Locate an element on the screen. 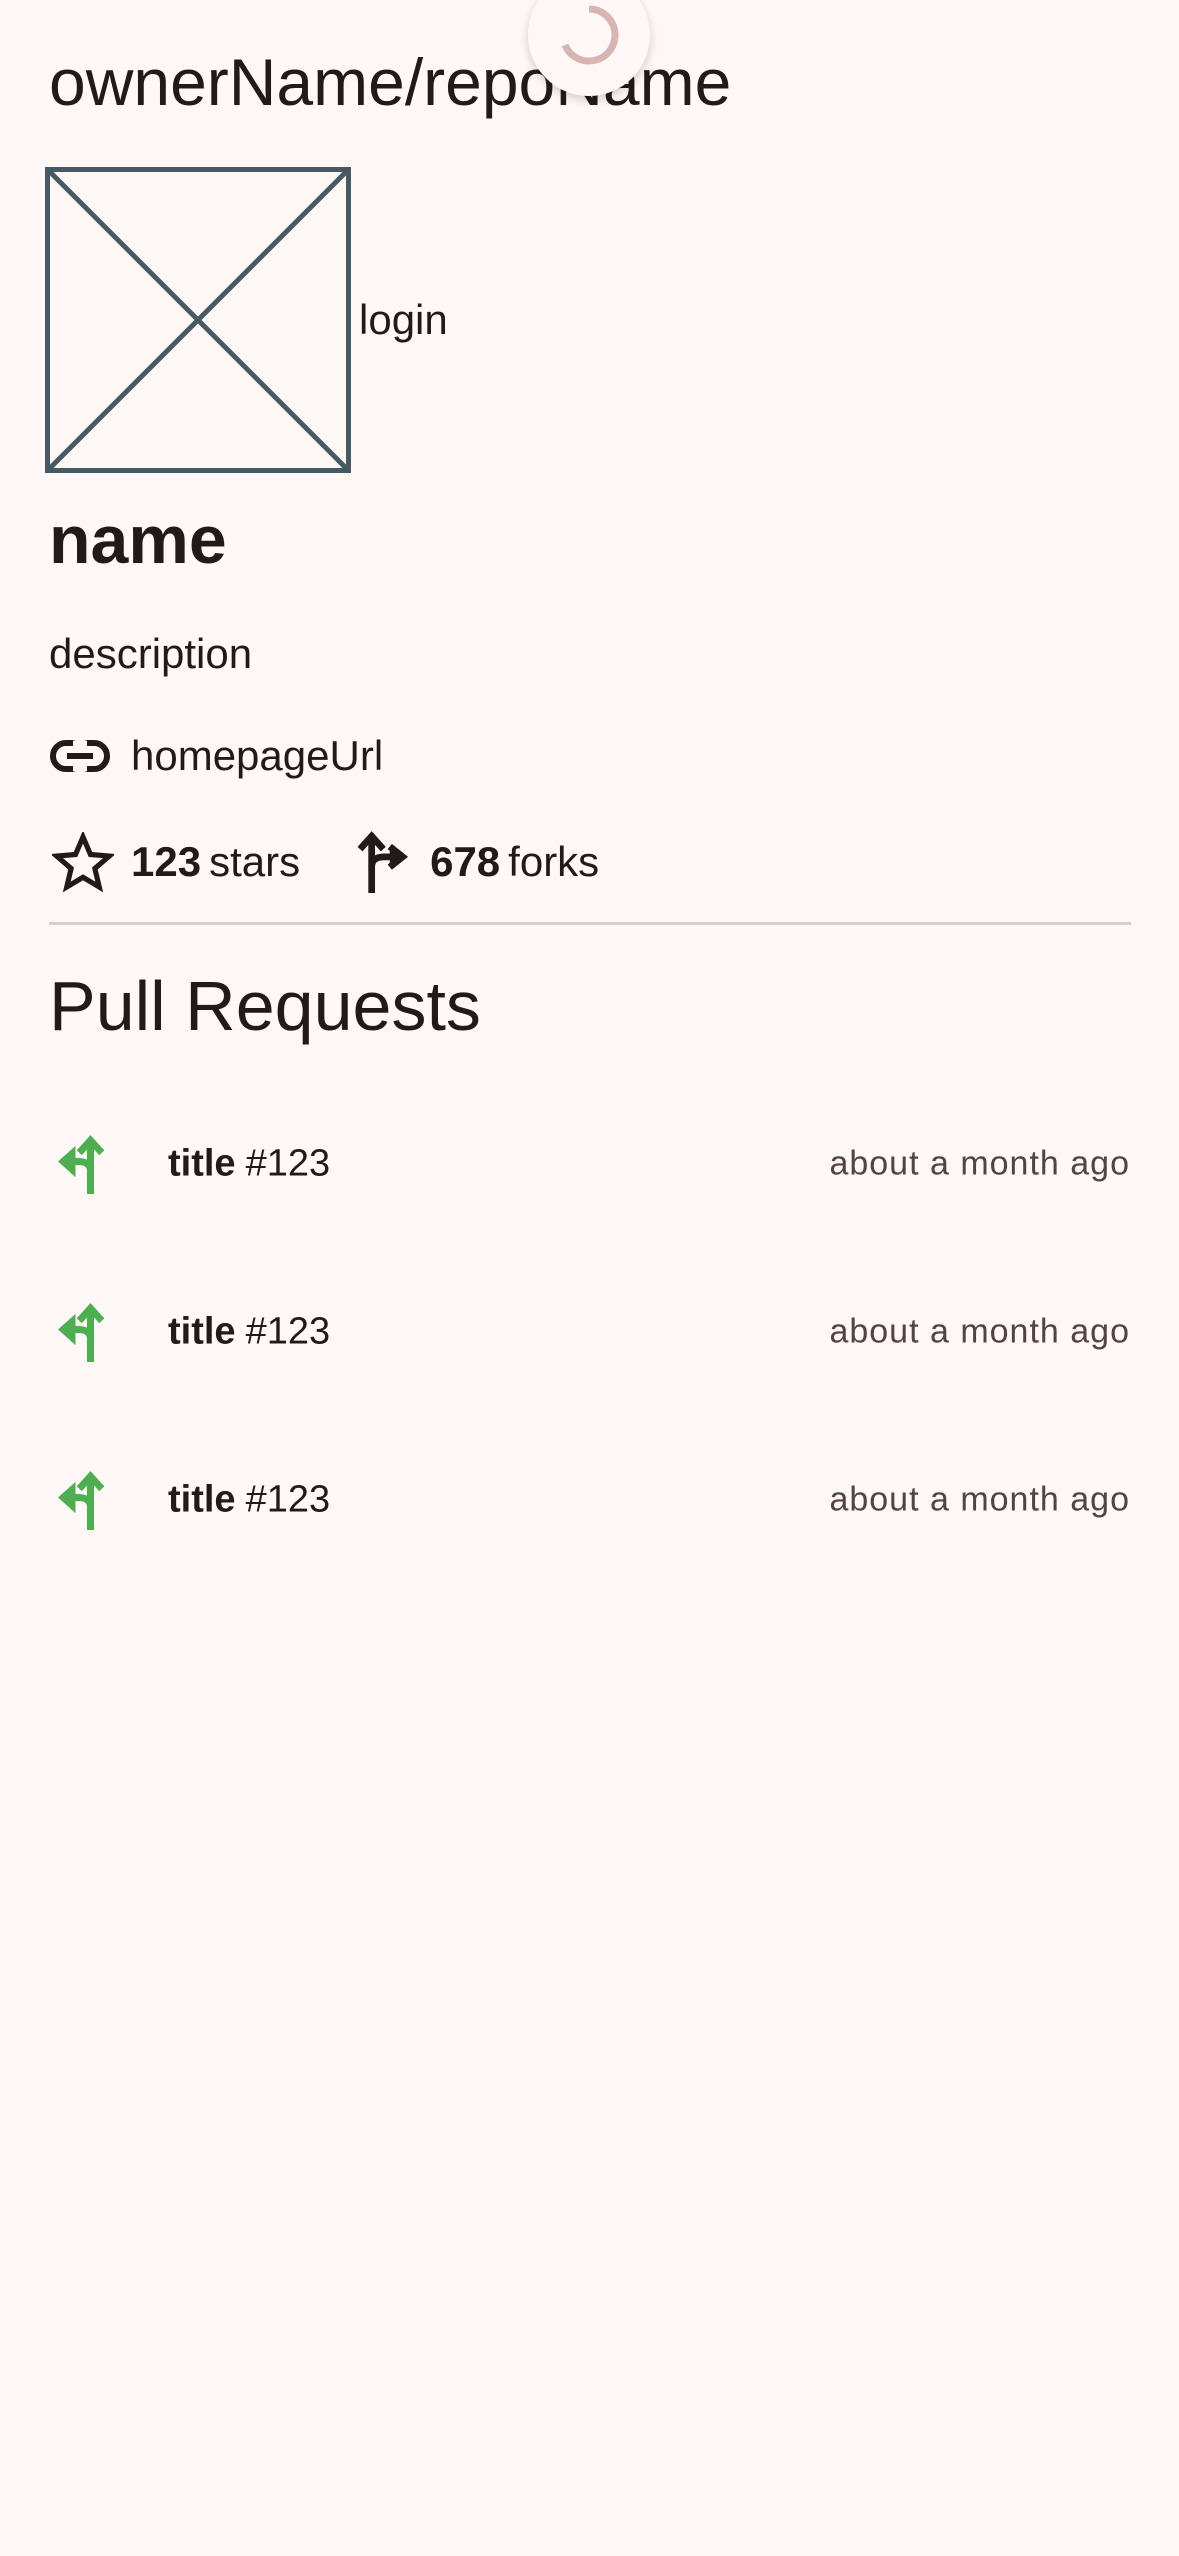  homepage-url: homepageUrl is located at coordinates (257, 756).